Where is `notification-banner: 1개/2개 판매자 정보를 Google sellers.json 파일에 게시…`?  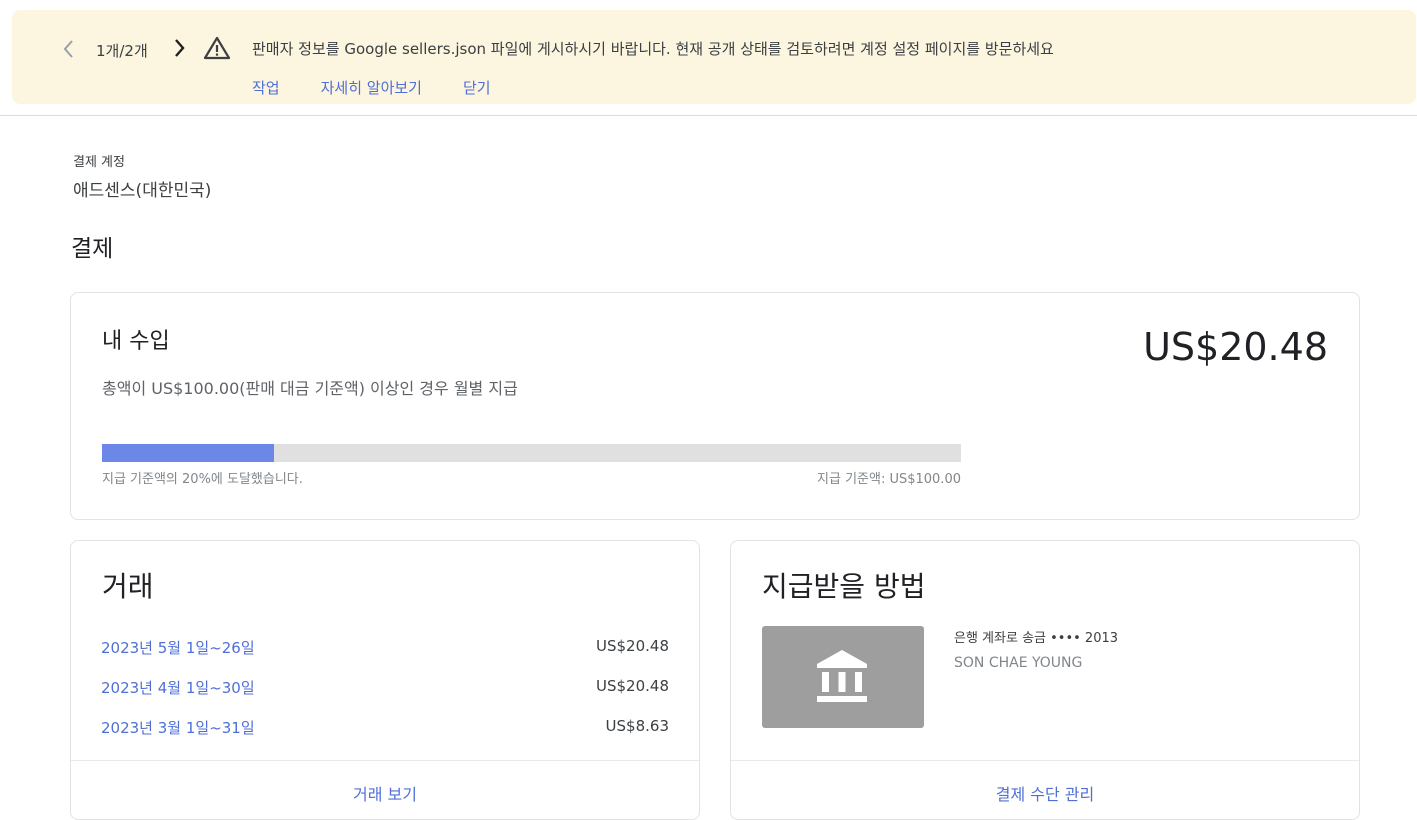
notification-banner: 1개/2개 판매자 정보를 Google sellers.json 파일에 게시… is located at coordinates (714, 57).